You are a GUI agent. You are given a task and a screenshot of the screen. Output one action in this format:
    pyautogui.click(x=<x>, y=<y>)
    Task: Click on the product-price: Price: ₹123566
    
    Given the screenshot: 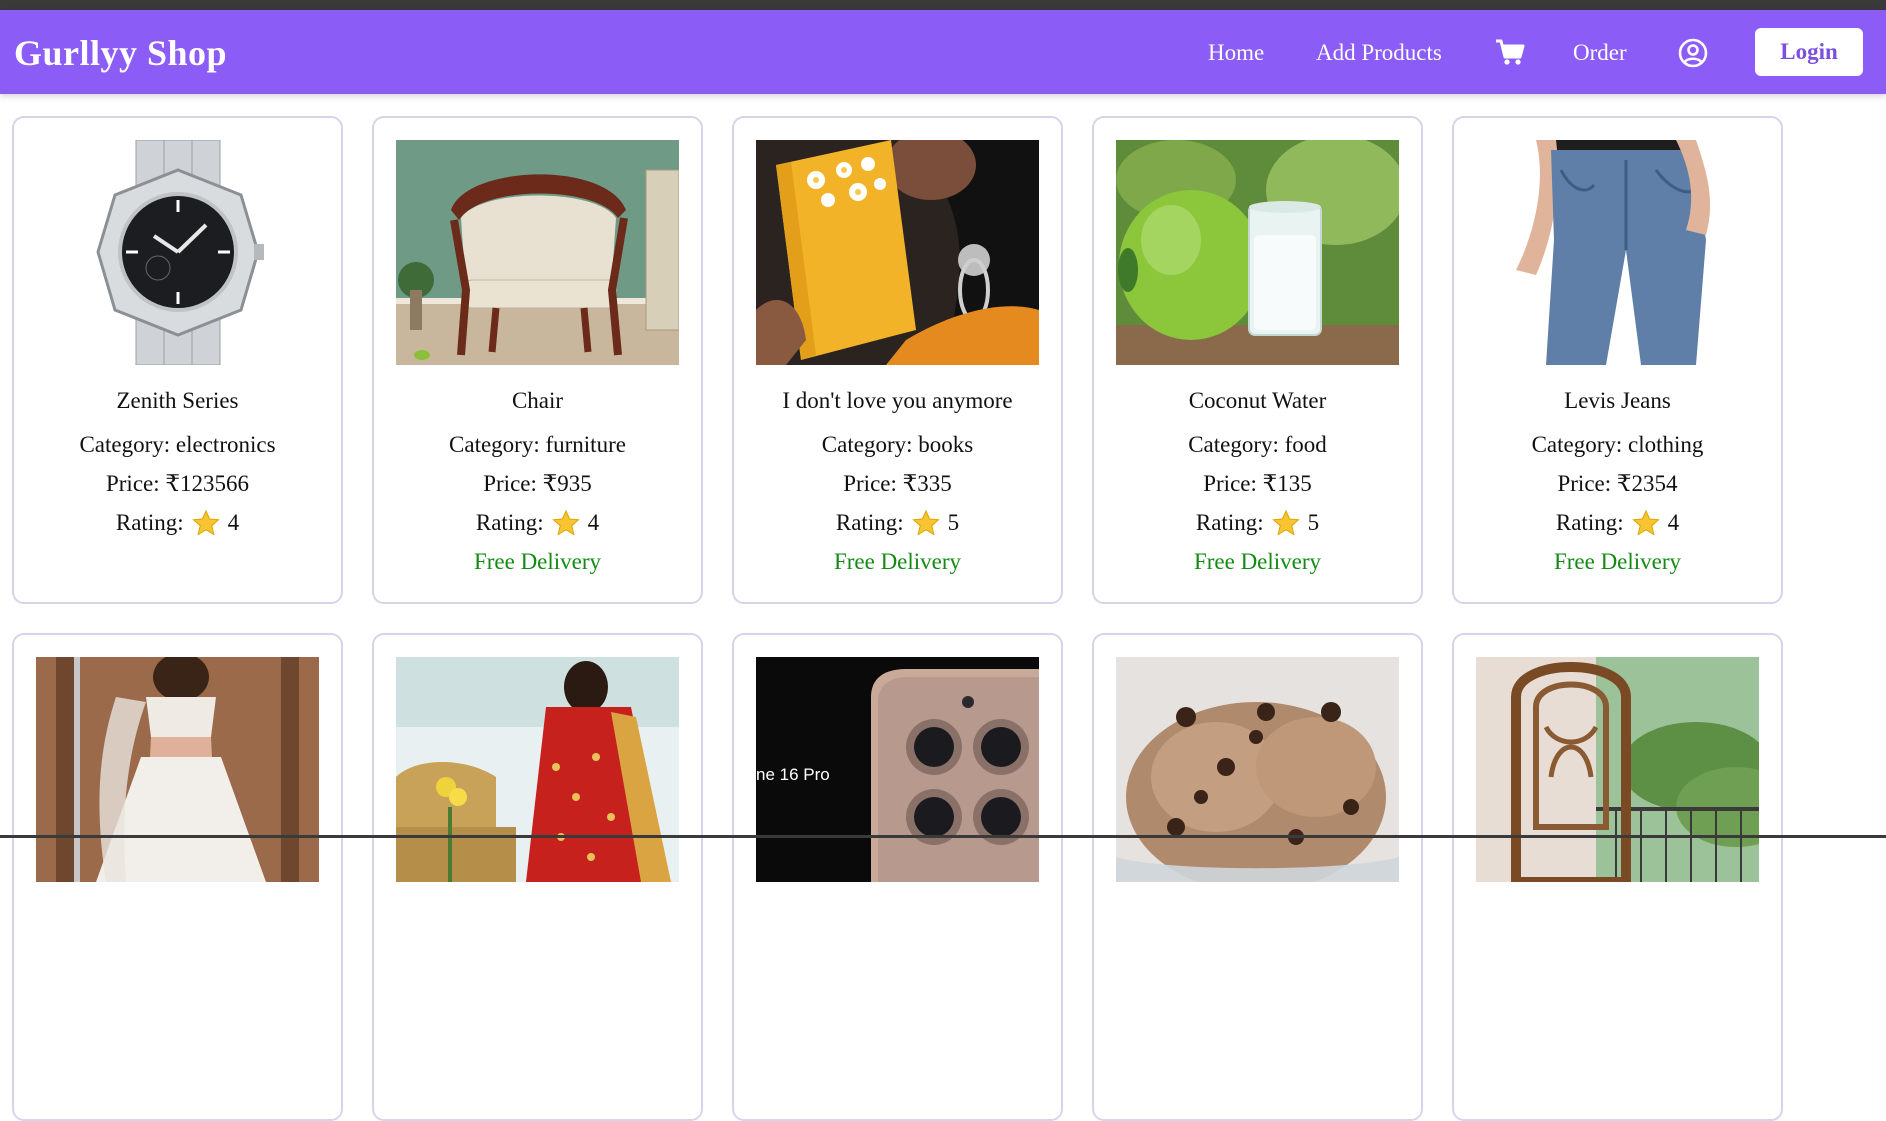 What is the action you would take?
    pyautogui.click(x=177, y=483)
    